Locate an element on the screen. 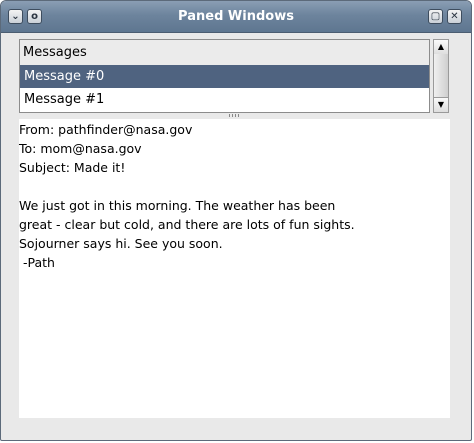  messages-column-header: Messages is located at coordinates (224, 53).